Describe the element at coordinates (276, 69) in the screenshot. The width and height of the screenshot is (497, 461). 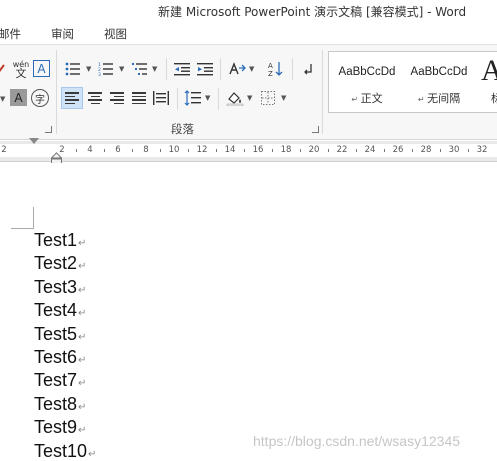
I see `sort-icon: AZ` at that location.